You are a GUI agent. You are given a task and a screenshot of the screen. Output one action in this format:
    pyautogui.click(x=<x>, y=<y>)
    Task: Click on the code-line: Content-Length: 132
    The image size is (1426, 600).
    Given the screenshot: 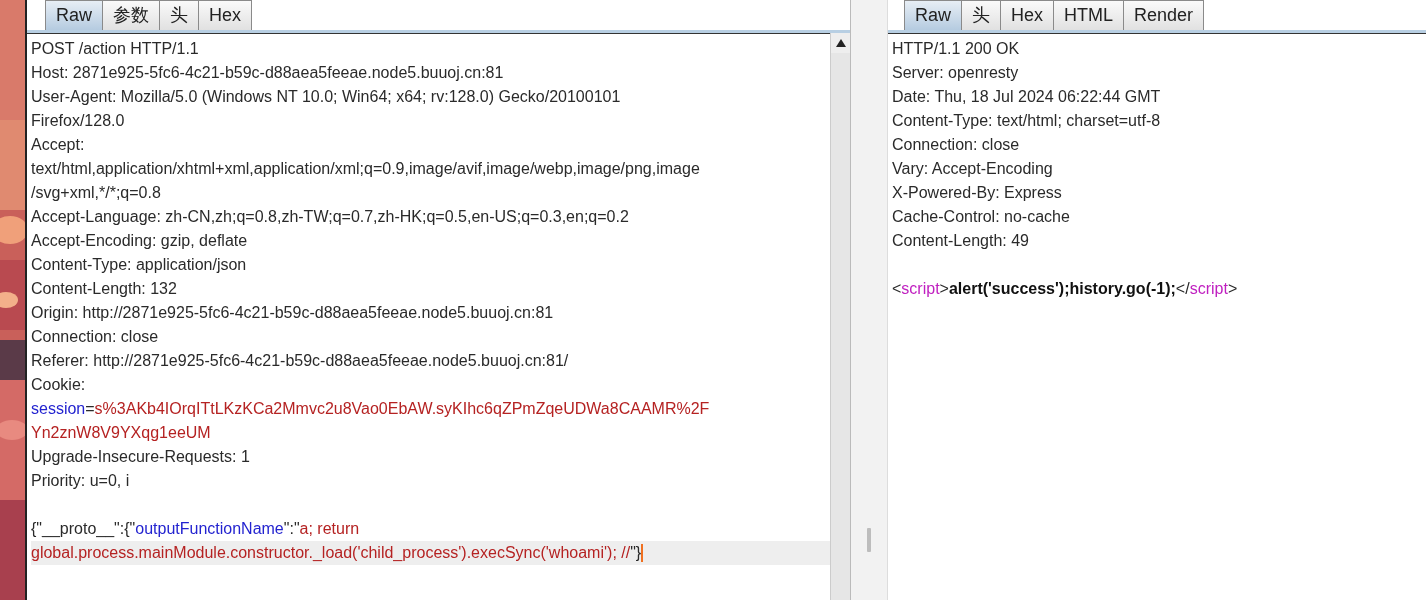 What is the action you would take?
    pyautogui.click(x=104, y=289)
    